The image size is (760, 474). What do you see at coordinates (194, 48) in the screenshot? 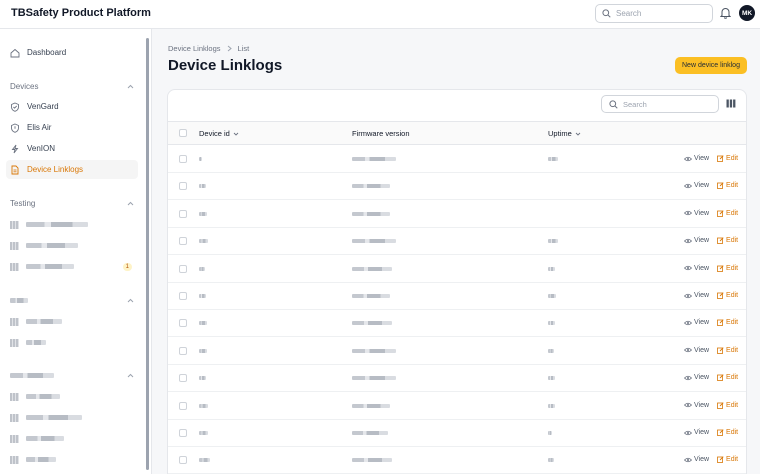
I see `breadcrumb-link: Device Linklogs` at bounding box center [194, 48].